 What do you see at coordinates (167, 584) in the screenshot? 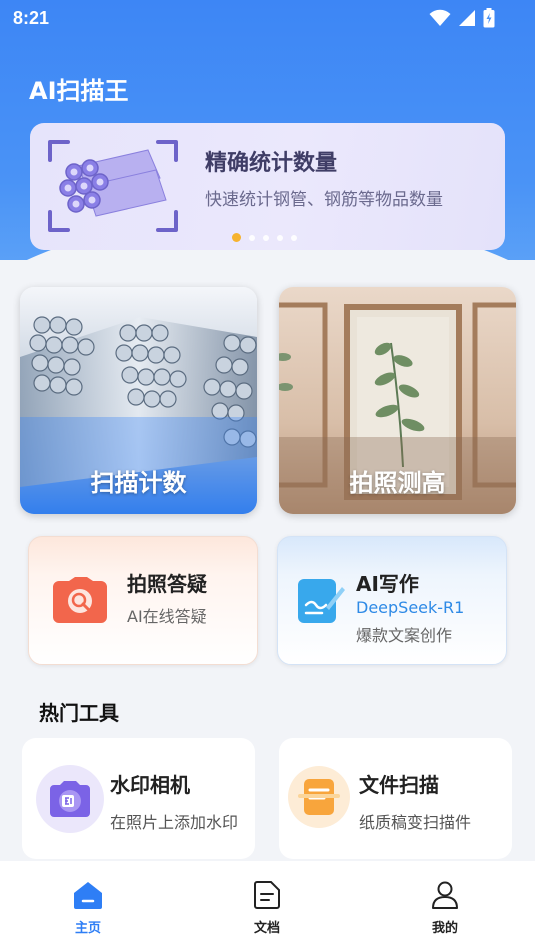
I see `photo-qa-title: 拍照答疑` at bounding box center [167, 584].